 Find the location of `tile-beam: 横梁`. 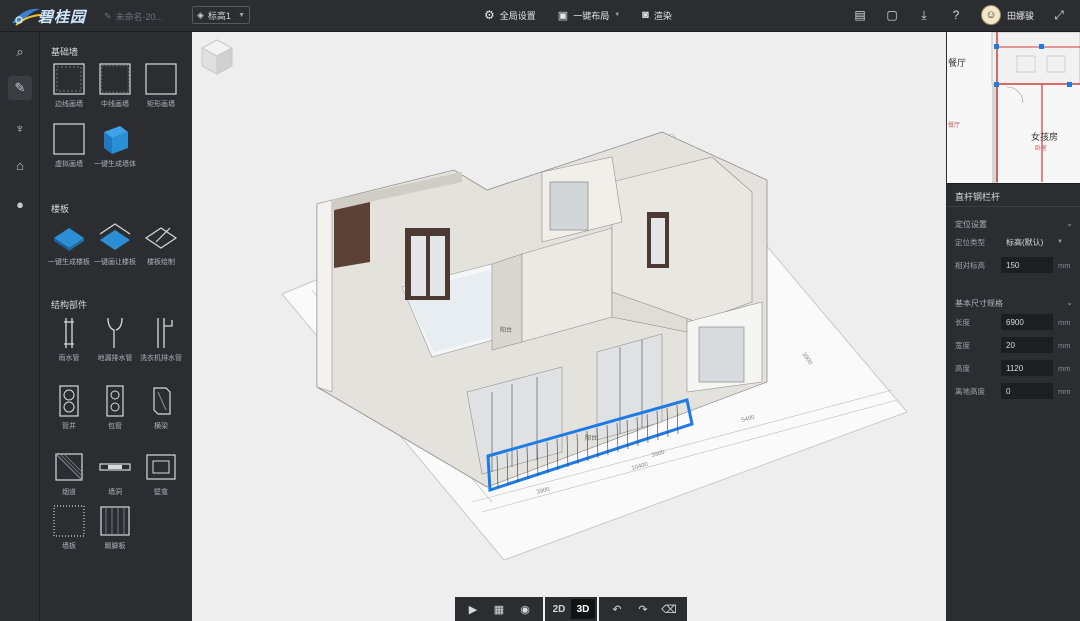

tile-beam: 横梁 is located at coordinates (161, 408).